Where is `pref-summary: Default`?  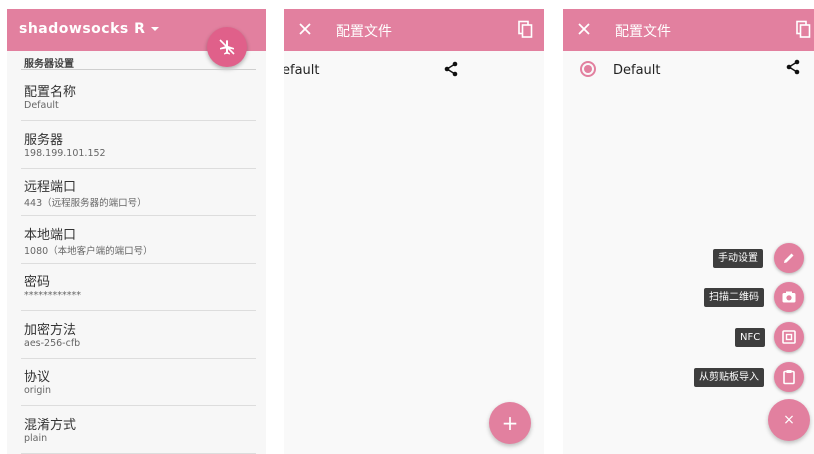
pref-summary: Default is located at coordinates (41, 105).